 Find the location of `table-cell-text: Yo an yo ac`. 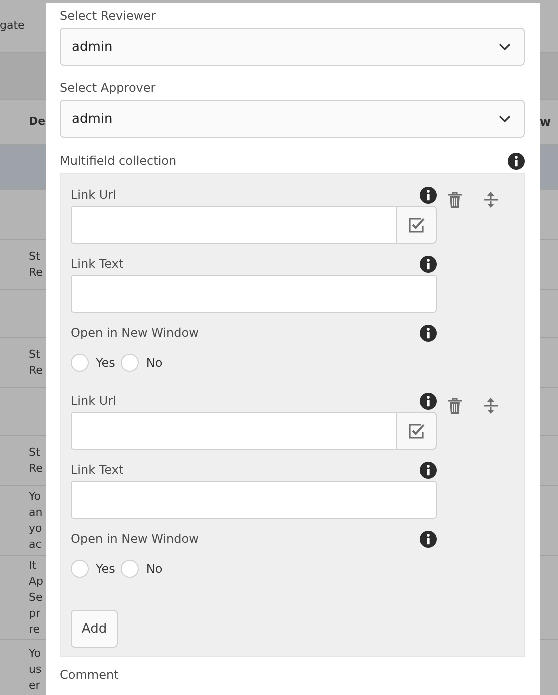

table-cell-text: Yo an yo ac is located at coordinates (36, 520).